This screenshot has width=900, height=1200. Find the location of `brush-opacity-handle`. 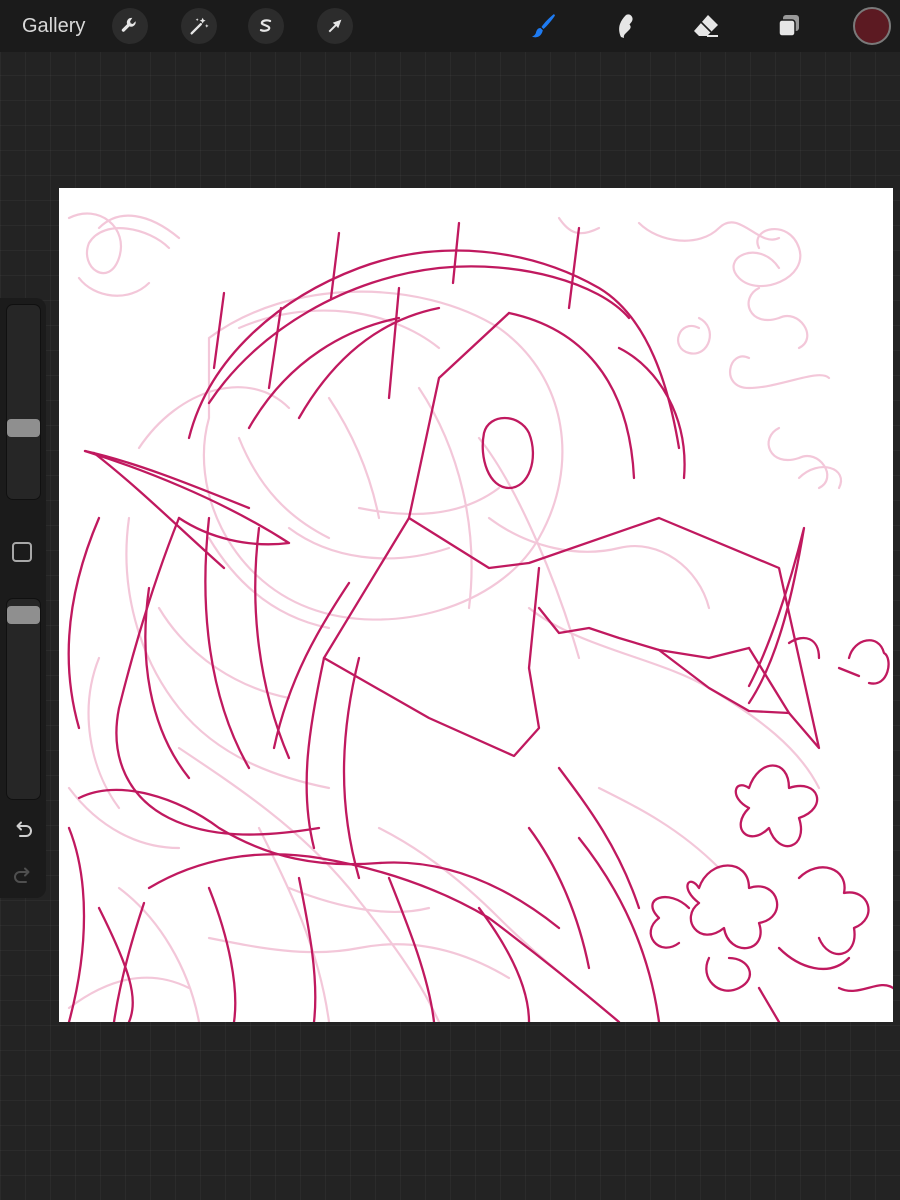

brush-opacity-handle is located at coordinates (23, 615).